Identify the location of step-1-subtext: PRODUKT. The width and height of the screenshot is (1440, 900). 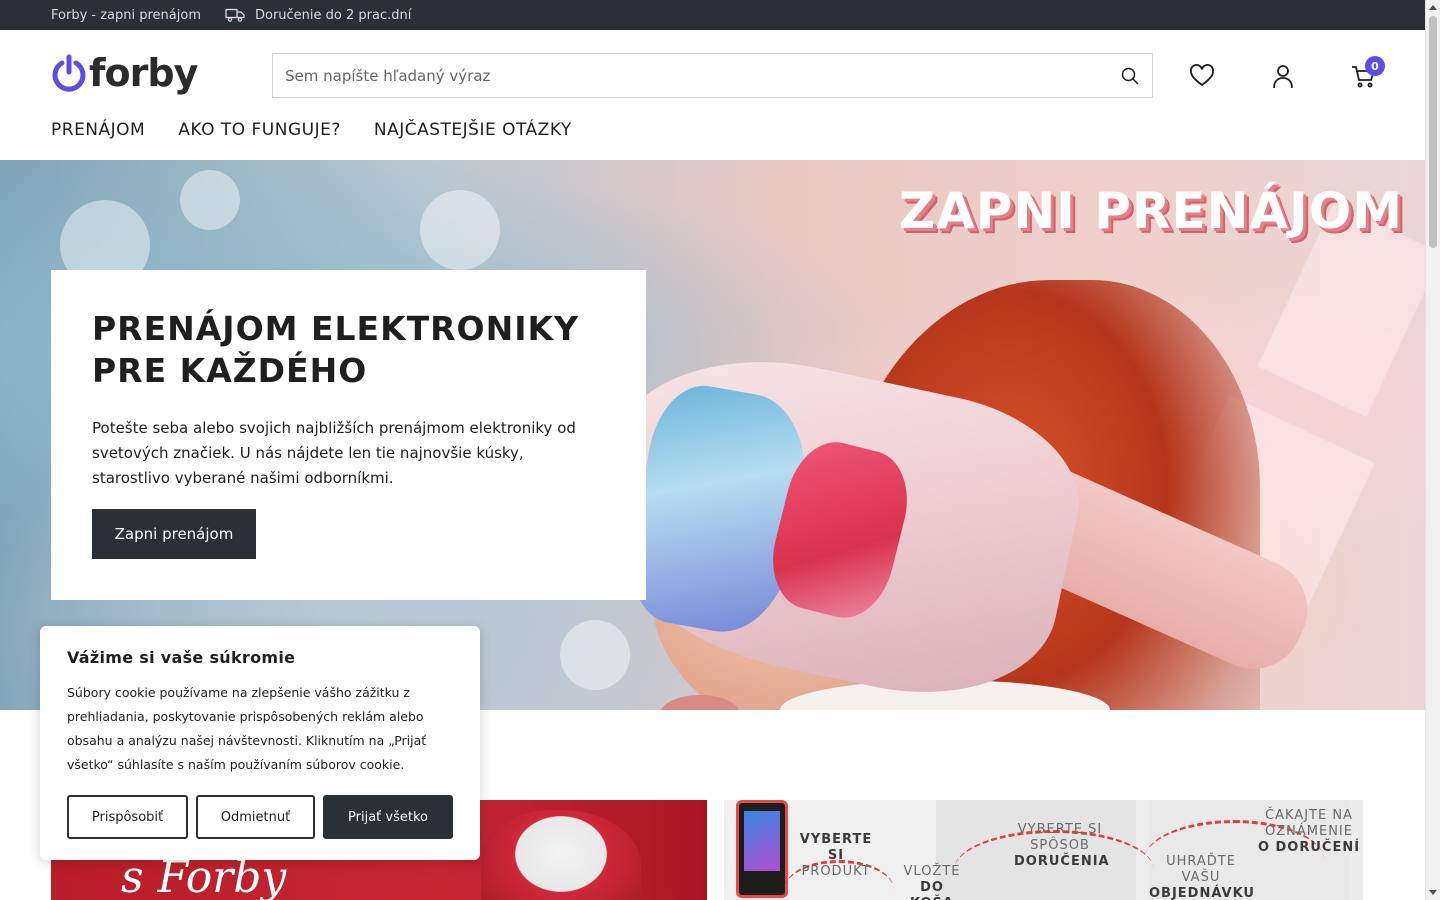
(836, 871).